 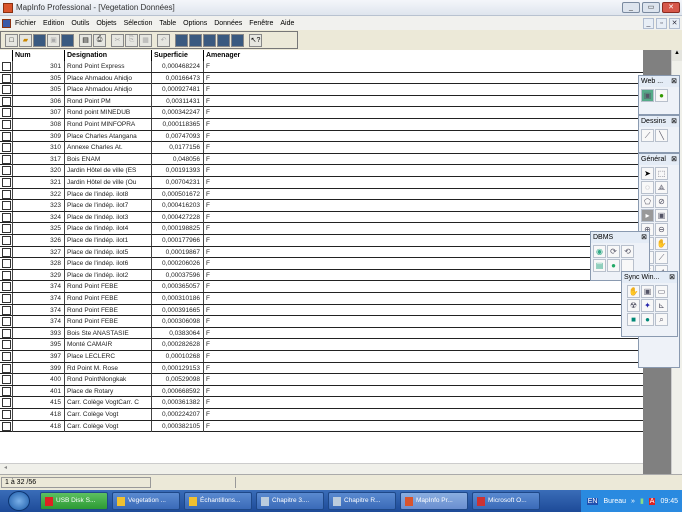 What do you see at coordinates (647, 201) in the screenshot?
I see `boundary-select-icon: ⬠` at bounding box center [647, 201].